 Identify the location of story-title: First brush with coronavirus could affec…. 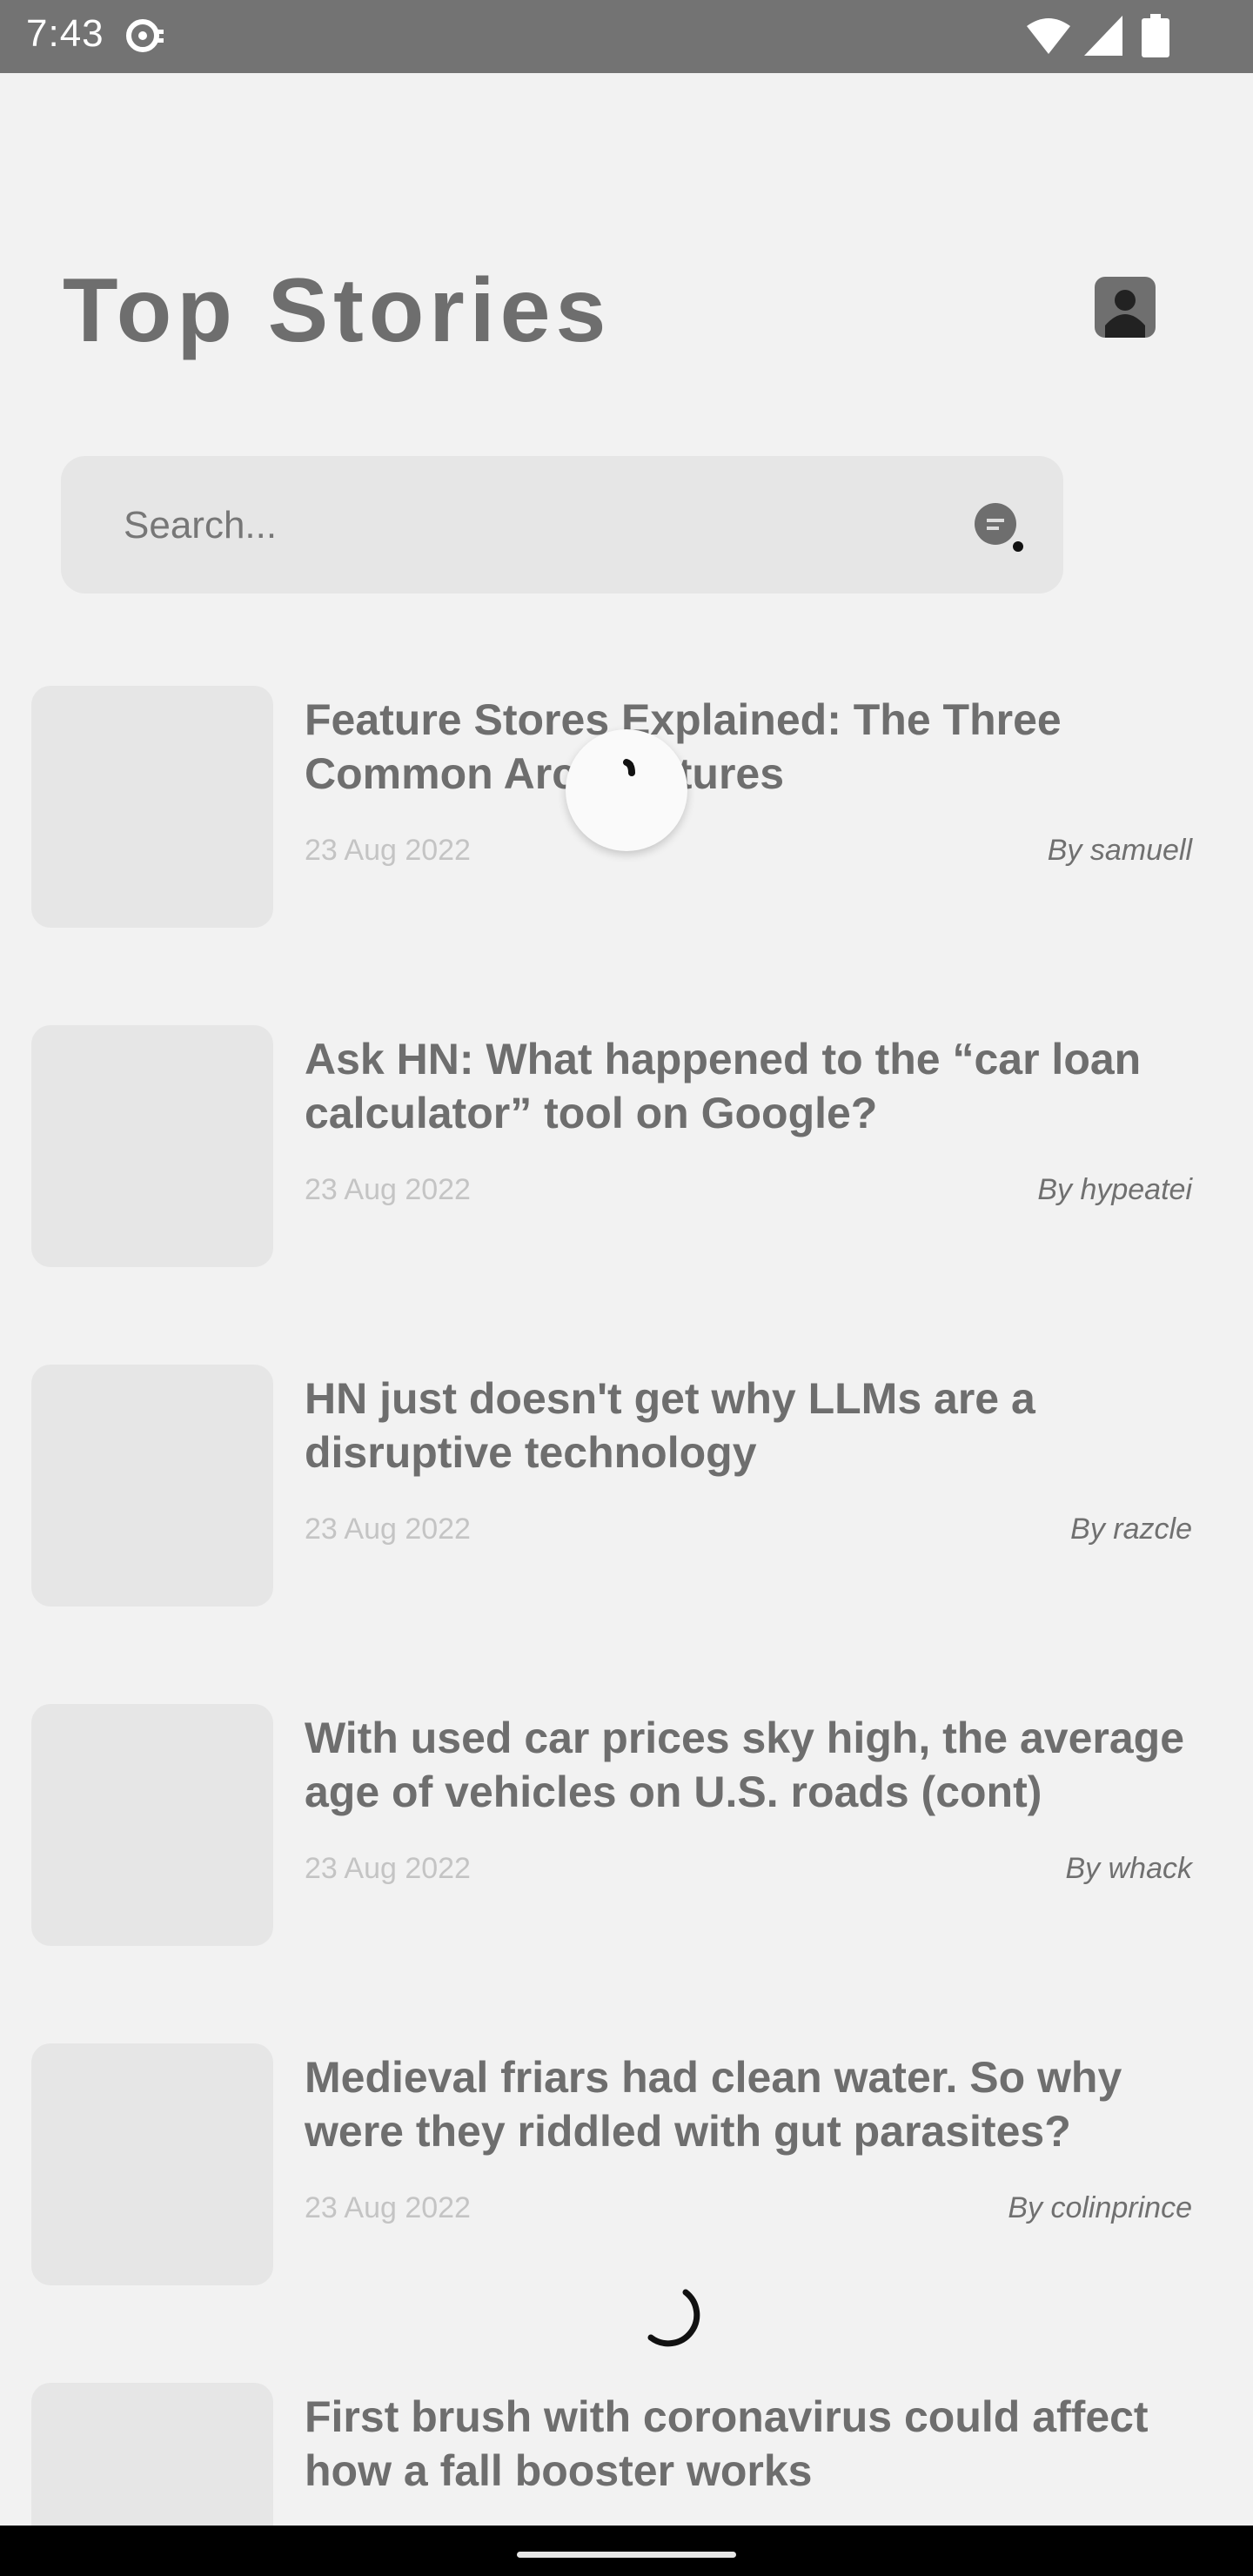
(727, 2443).